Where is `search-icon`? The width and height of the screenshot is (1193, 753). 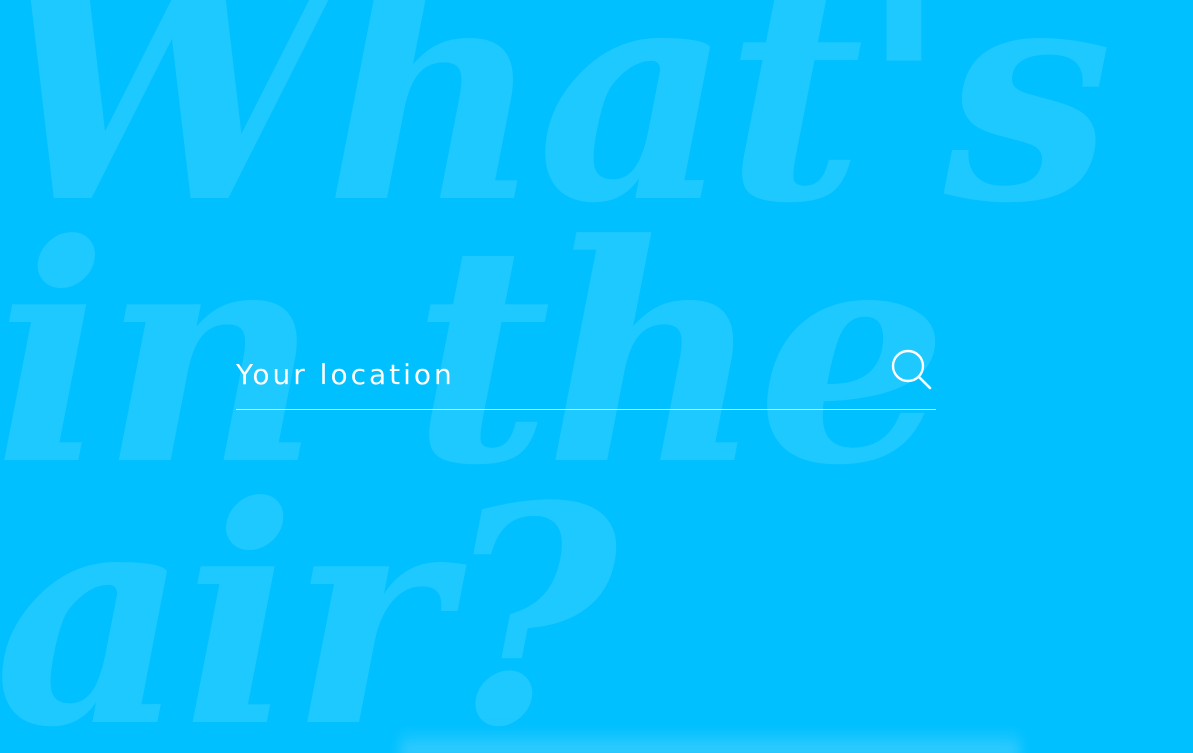 search-icon is located at coordinates (911, 369).